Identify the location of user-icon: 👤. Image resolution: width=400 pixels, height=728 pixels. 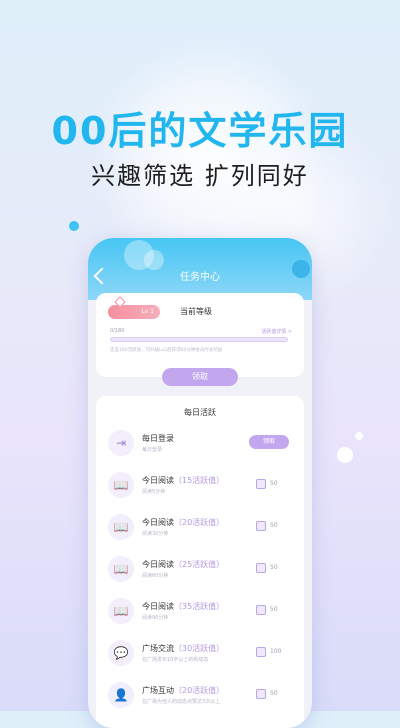
(121, 695).